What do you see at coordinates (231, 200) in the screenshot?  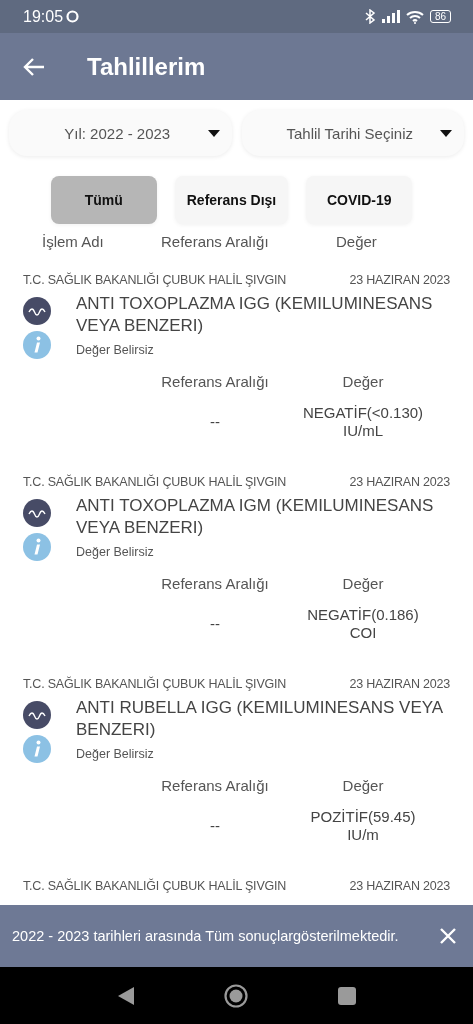 I see `filter-chip: Referans Dışı` at bounding box center [231, 200].